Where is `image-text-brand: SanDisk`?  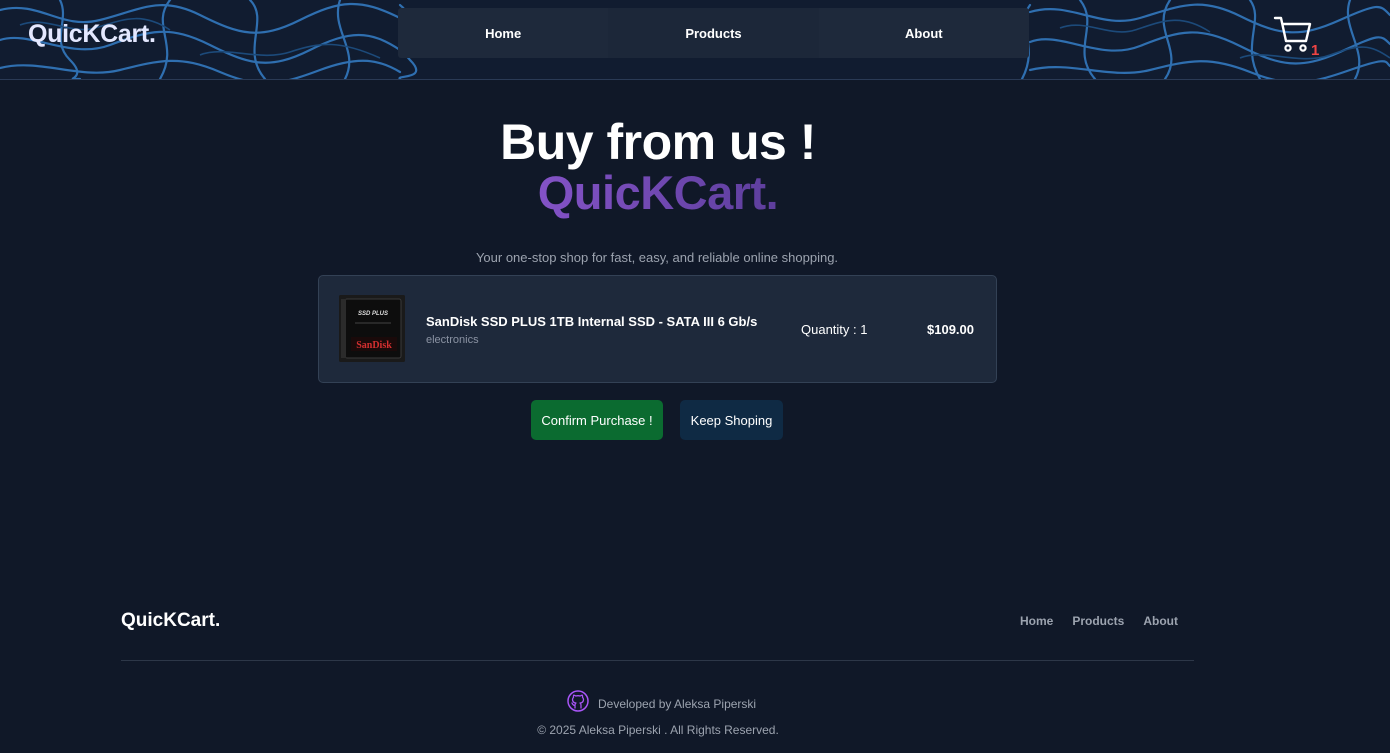 image-text-brand: SanDisk is located at coordinates (374, 345).